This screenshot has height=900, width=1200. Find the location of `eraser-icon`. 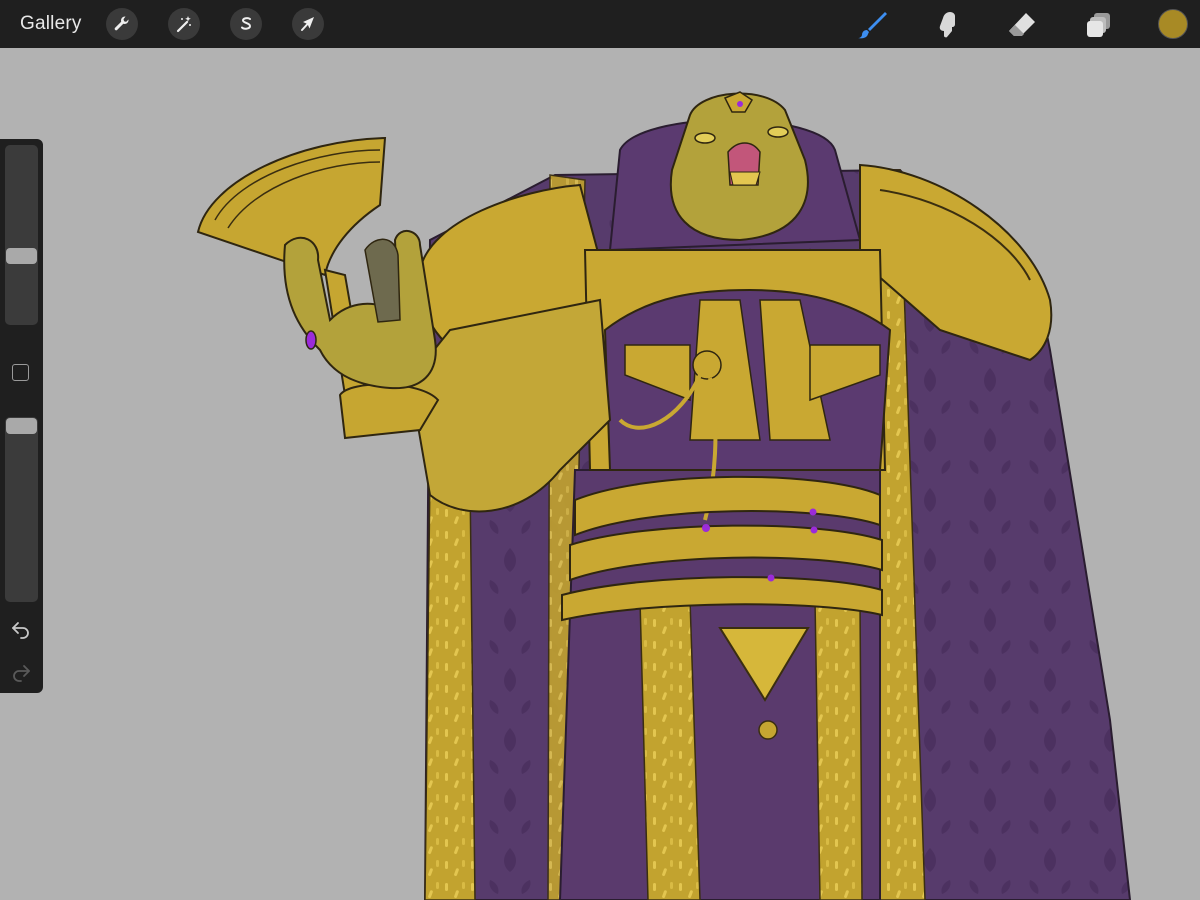

eraser-icon is located at coordinates (1022, 24).